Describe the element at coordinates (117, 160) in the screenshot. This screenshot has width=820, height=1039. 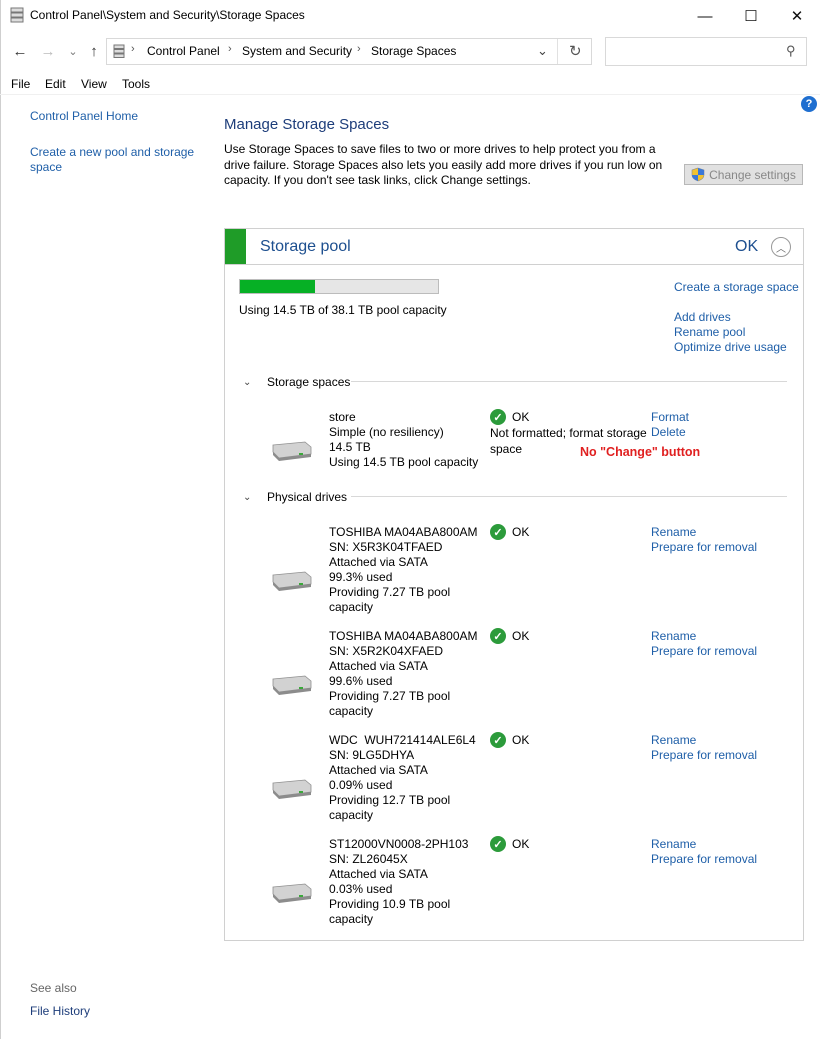
I see `create-new-pool-link: Create a new pool and storage space` at that location.